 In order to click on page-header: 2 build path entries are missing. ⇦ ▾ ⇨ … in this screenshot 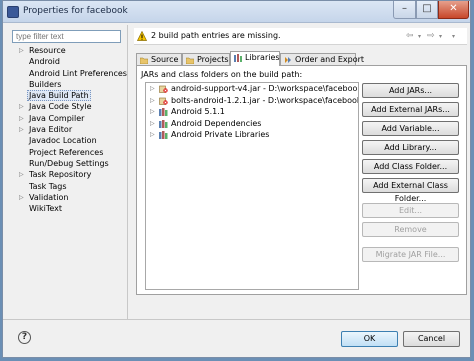, I will do `click(300, 36)`.